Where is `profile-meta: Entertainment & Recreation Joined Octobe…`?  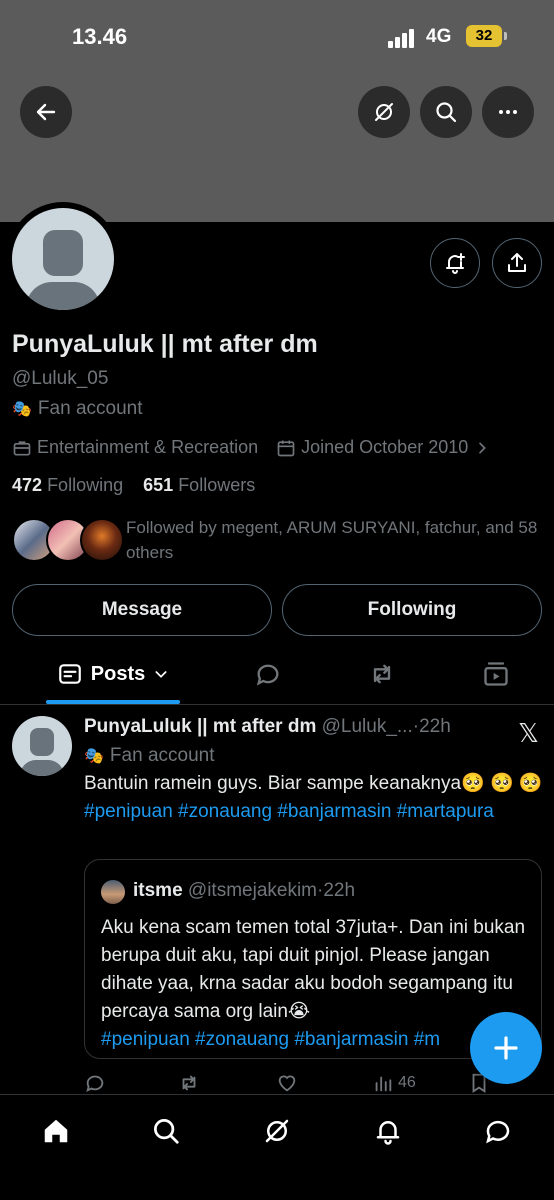
profile-meta: Entertainment & Recreation Joined Octobe… is located at coordinates (253, 447).